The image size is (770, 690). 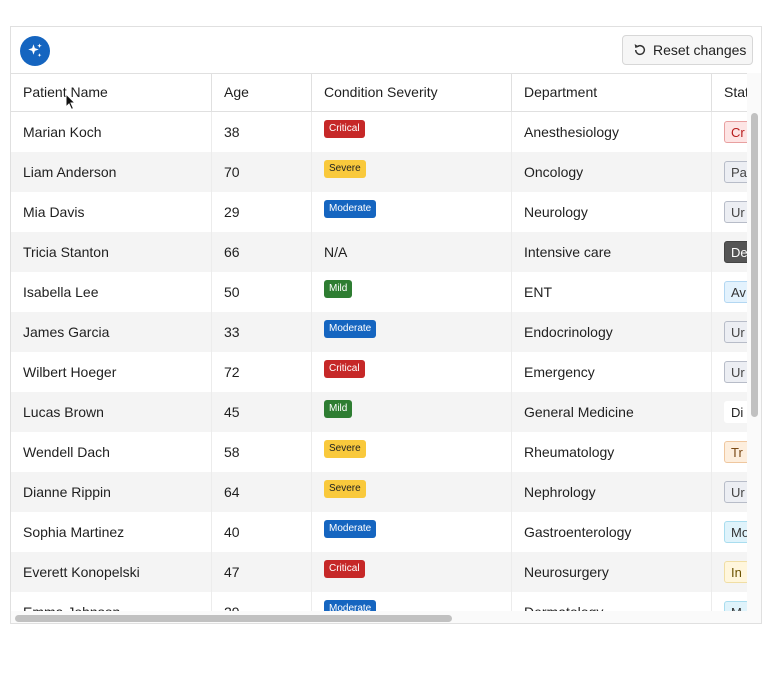 What do you see at coordinates (111, 172) in the screenshot?
I see `patient-name-cell: Liam Anderson` at bounding box center [111, 172].